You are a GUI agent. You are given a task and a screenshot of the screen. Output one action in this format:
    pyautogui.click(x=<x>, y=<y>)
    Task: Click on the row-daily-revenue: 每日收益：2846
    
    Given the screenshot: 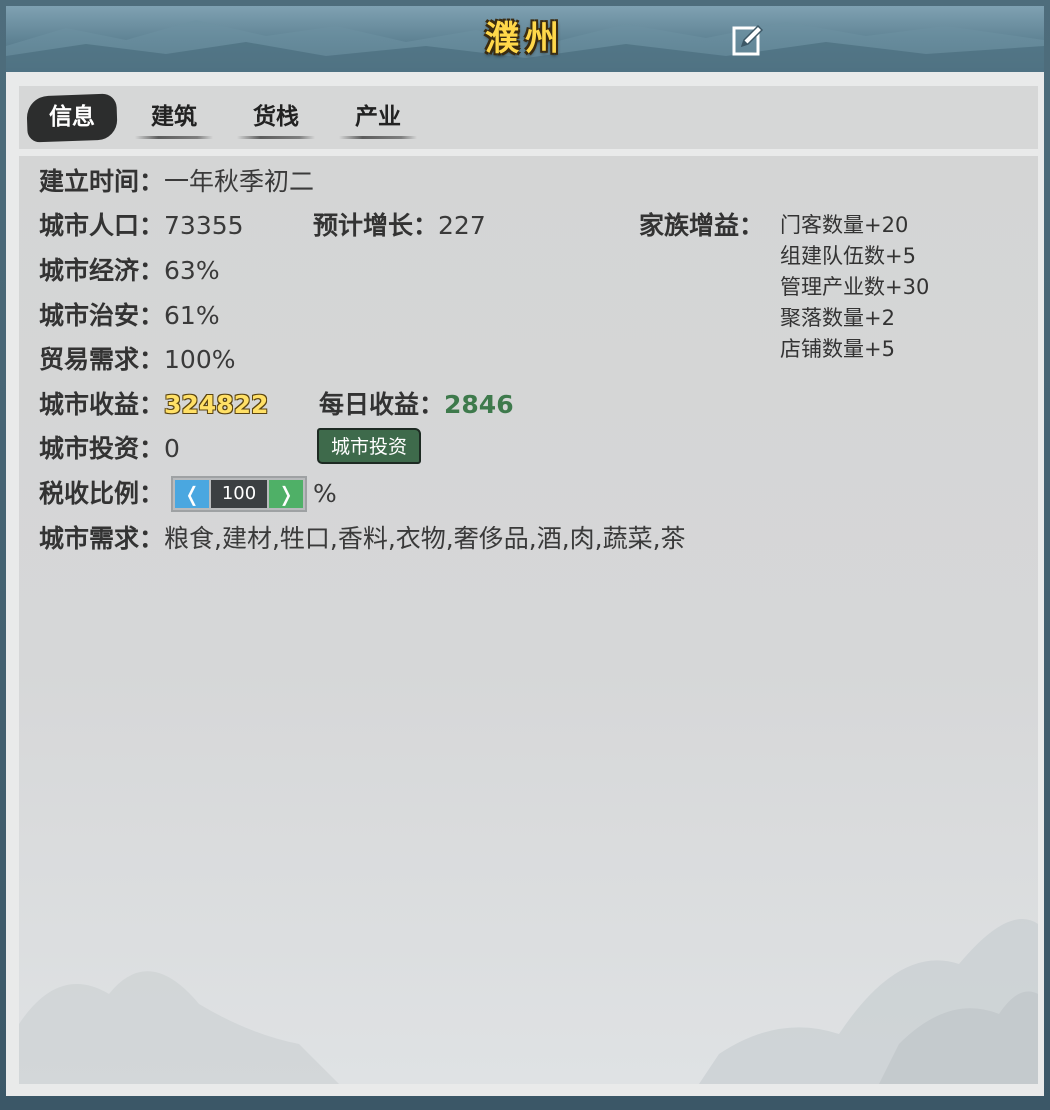 What is the action you would take?
    pyautogui.click(x=416, y=405)
    